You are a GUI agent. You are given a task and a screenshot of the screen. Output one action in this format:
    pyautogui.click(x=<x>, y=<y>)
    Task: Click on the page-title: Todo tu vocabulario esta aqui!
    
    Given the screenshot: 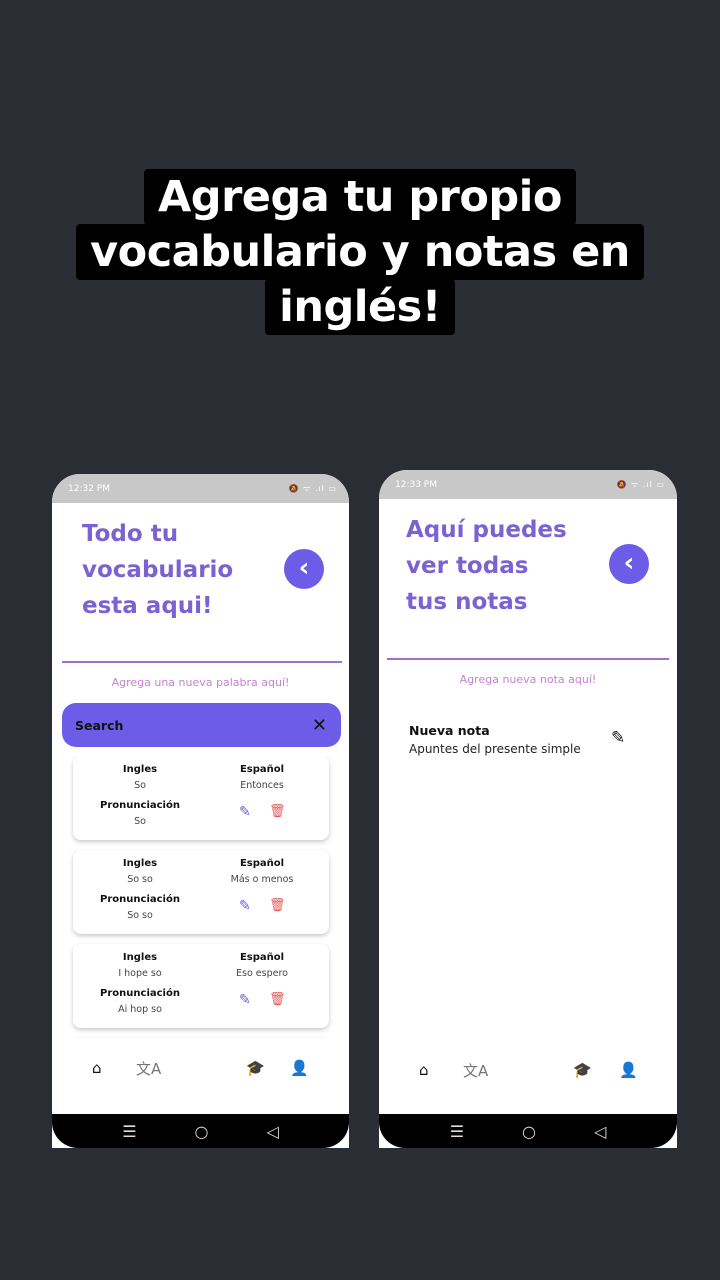 What is the action you would take?
    pyautogui.click(x=157, y=570)
    